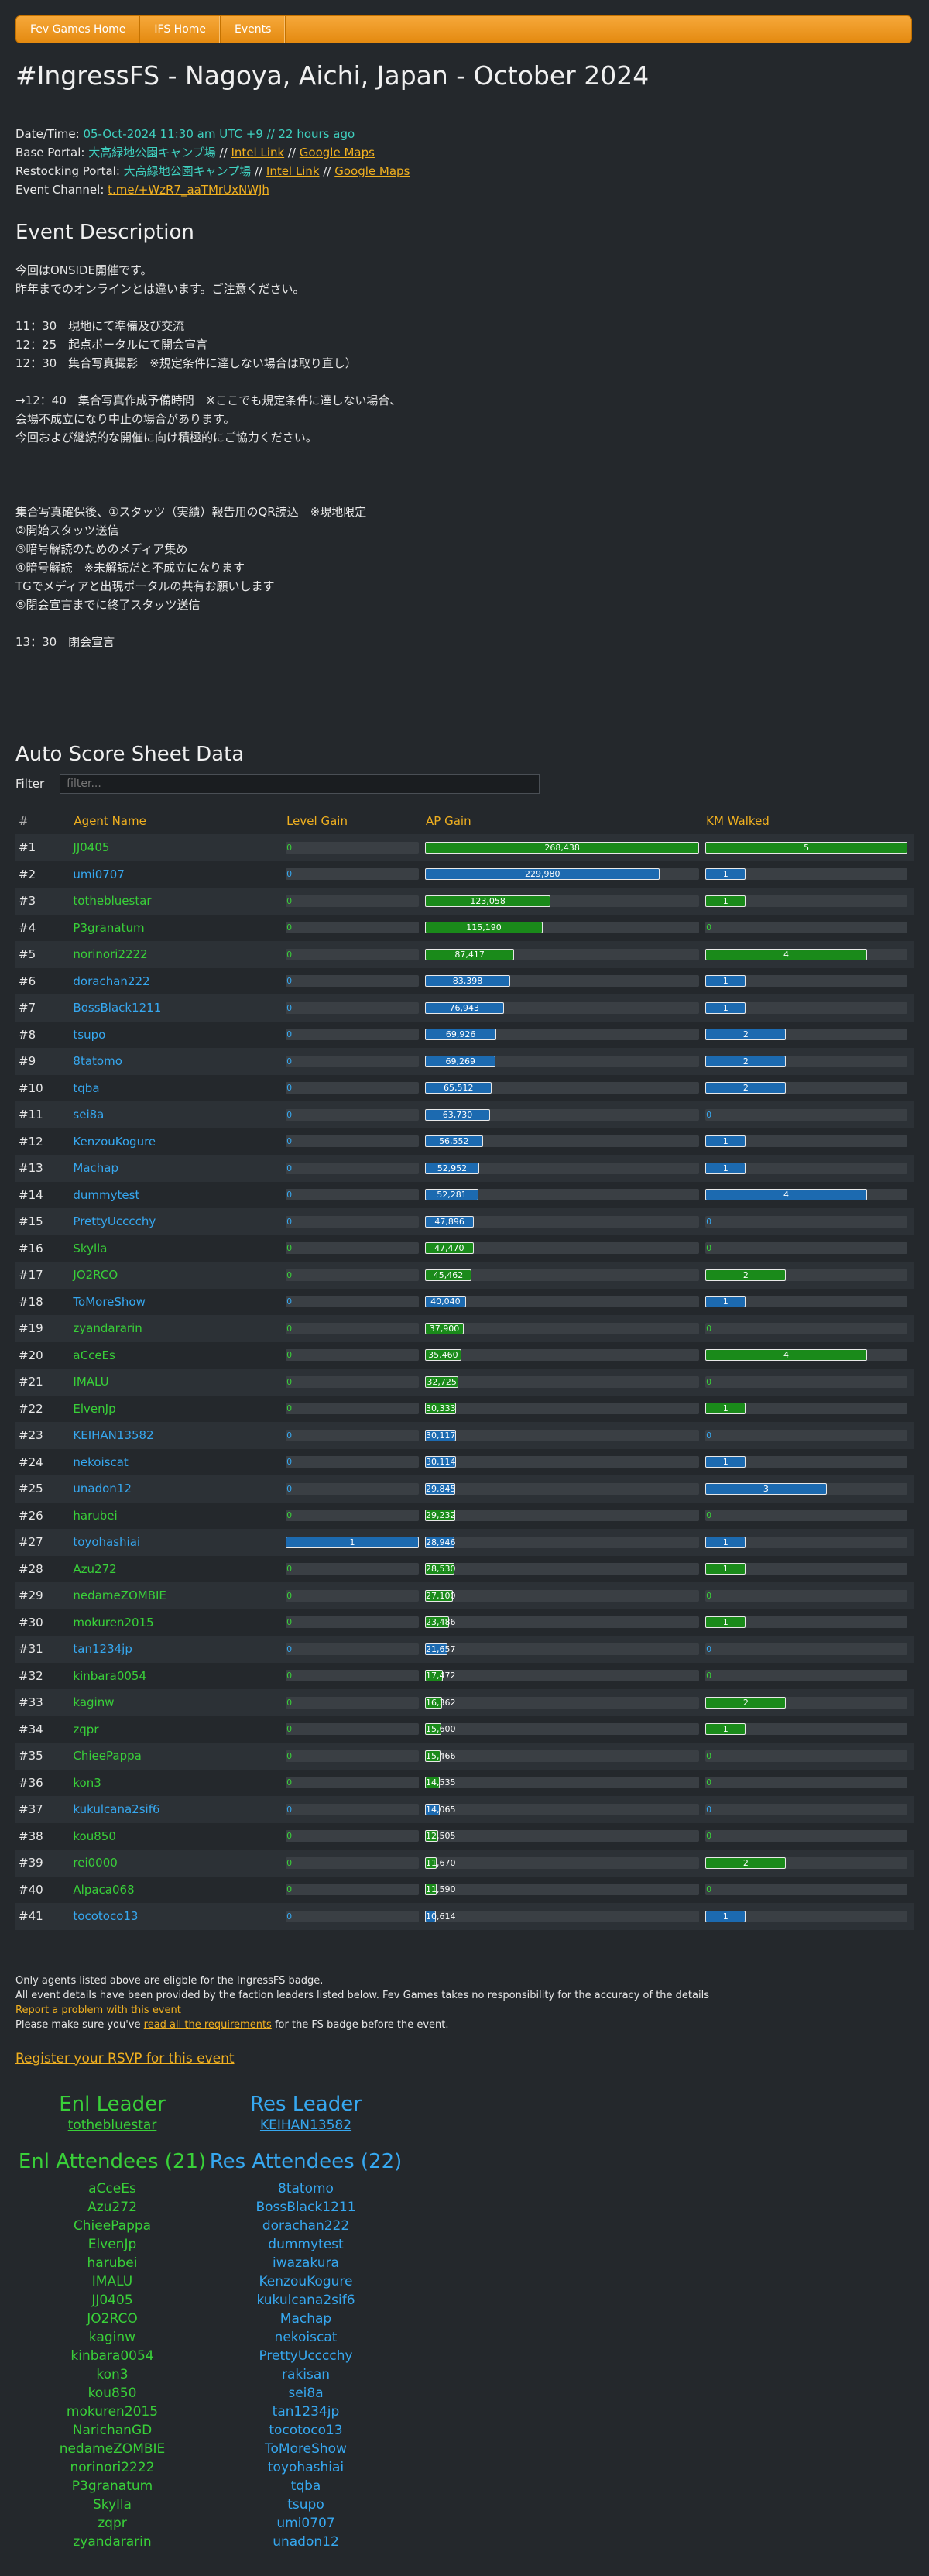 The image size is (929, 2576). I want to click on ap-bar-fill: 28,946, so click(441, 1542).